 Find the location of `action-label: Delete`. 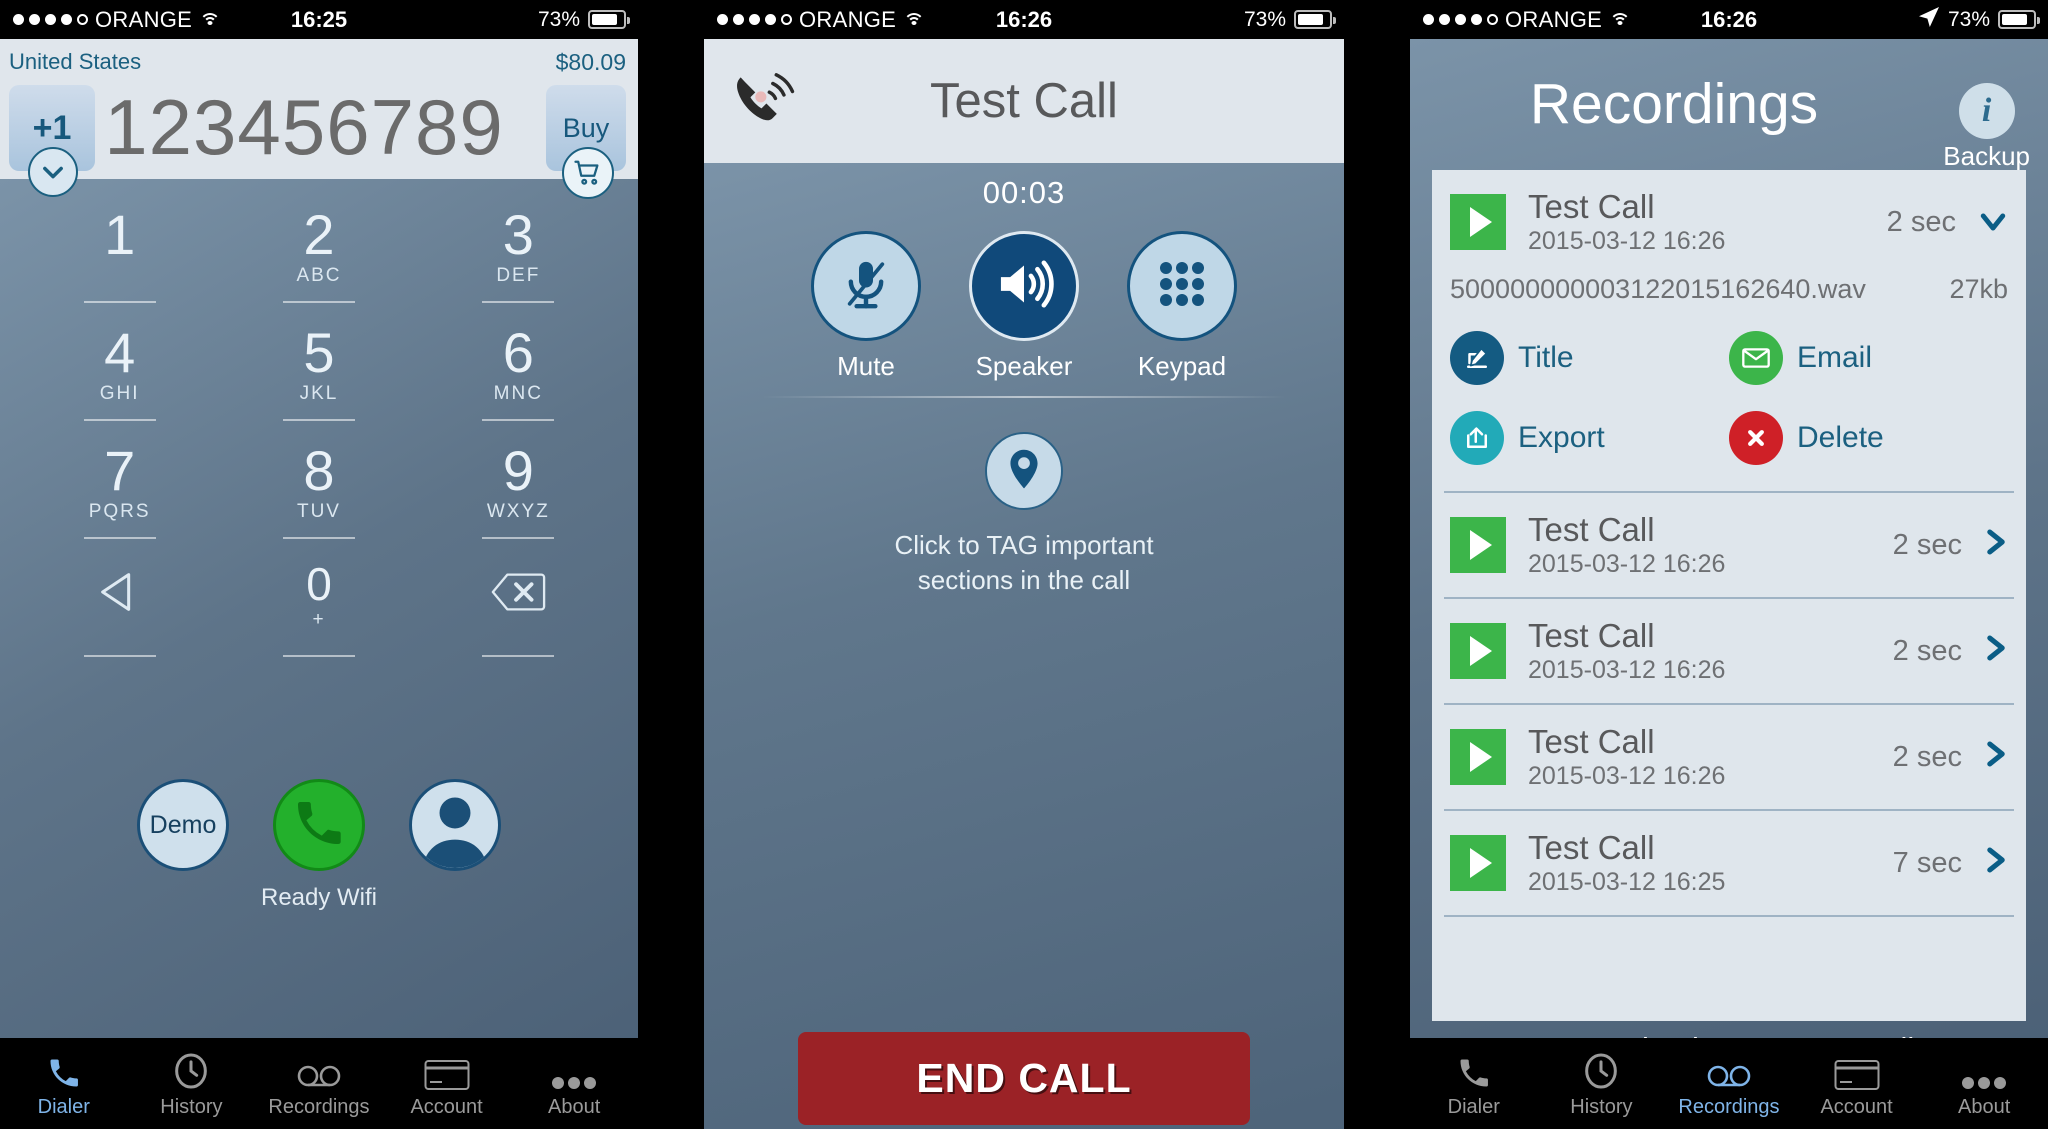

action-label: Delete is located at coordinates (1840, 437).